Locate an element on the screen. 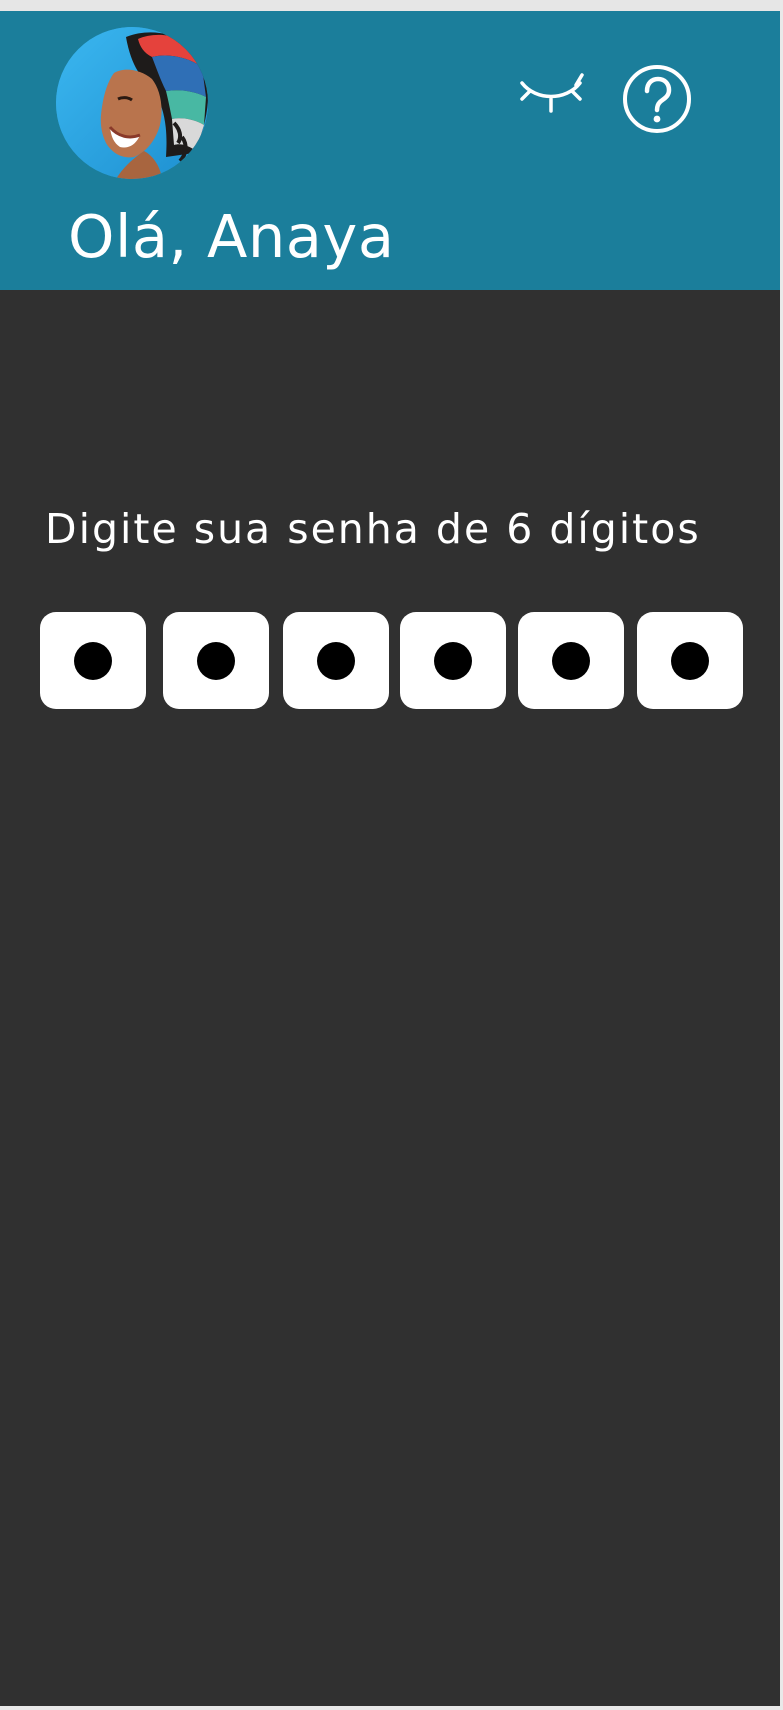  pin-input is located at coordinates (392, 660).